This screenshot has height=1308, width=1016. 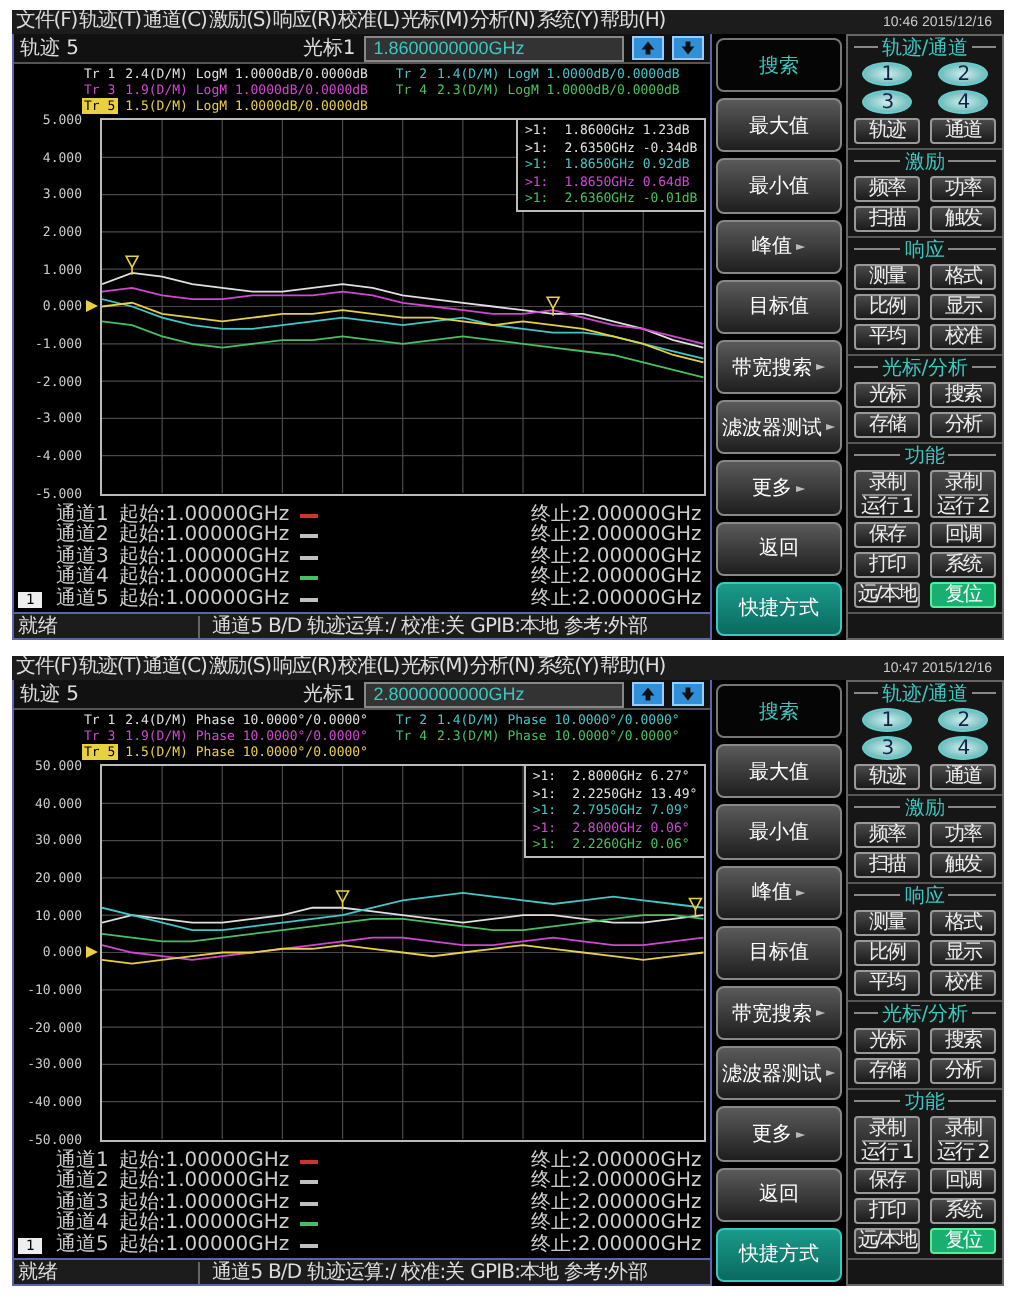 What do you see at coordinates (553, 306) in the screenshot?
I see `marker-icon` at bounding box center [553, 306].